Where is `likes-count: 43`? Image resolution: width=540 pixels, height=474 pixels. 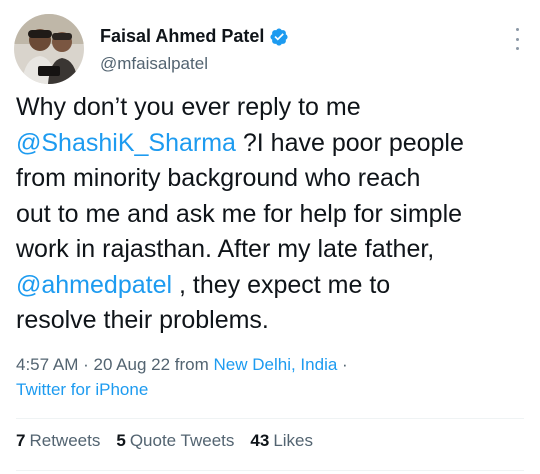 likes-count: 43 is located at coordinates (260, 440).